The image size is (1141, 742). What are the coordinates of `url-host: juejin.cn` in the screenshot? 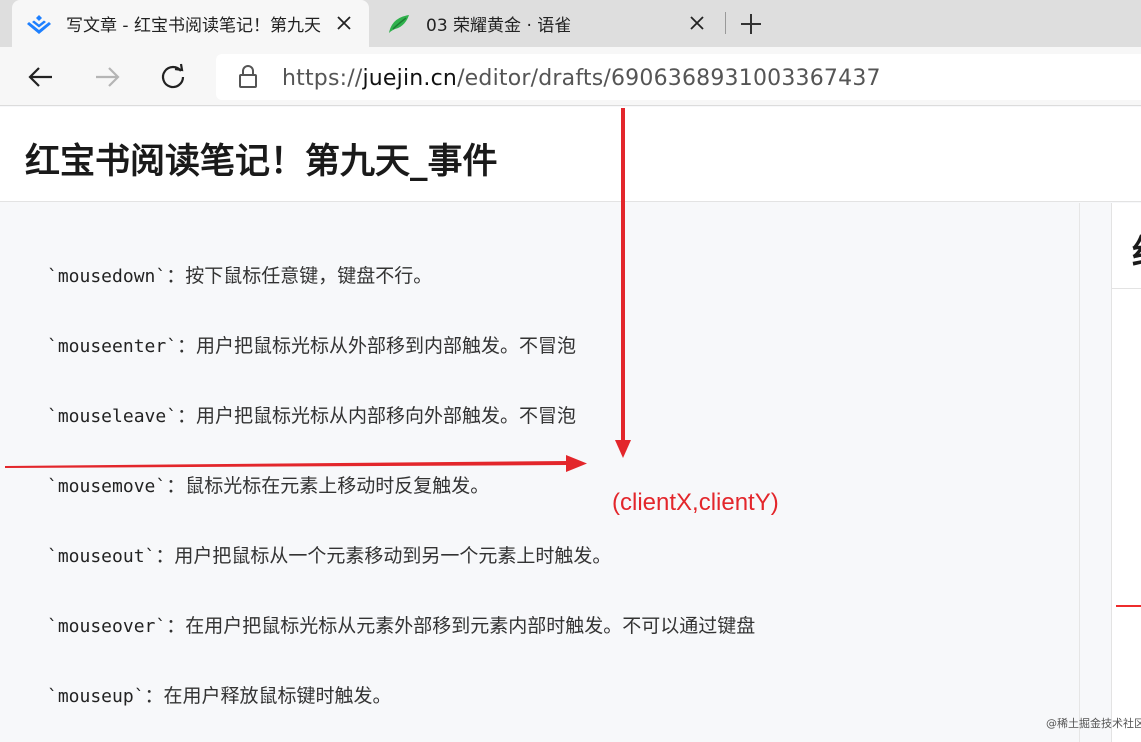 It's located at (410, 78).